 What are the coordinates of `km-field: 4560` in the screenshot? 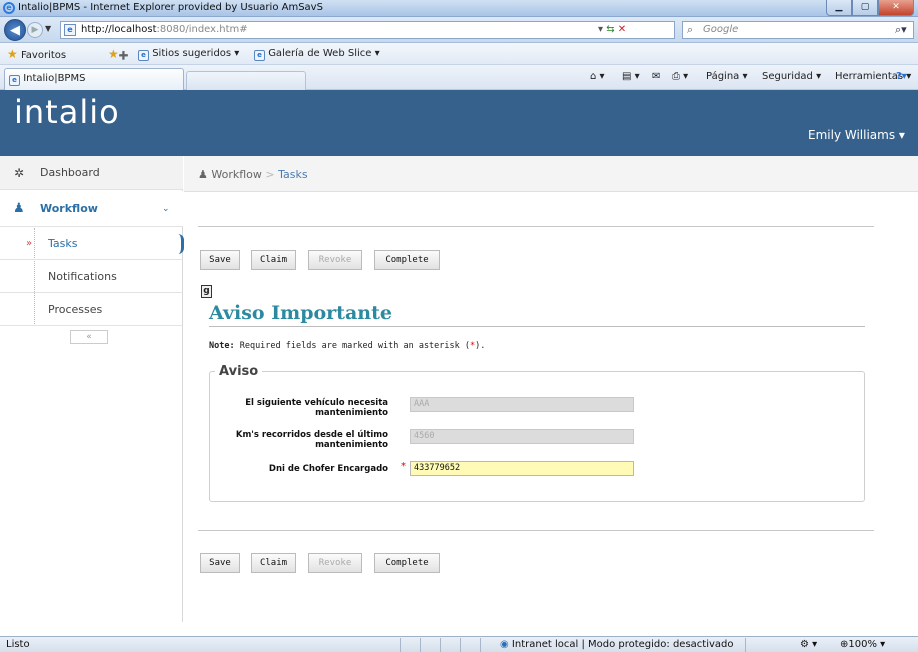 It's located at (522, 436).